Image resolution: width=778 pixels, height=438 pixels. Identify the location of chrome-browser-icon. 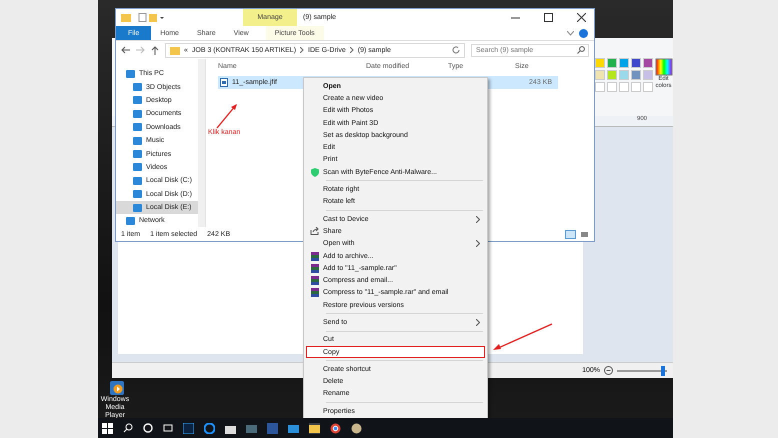
(335, 428).